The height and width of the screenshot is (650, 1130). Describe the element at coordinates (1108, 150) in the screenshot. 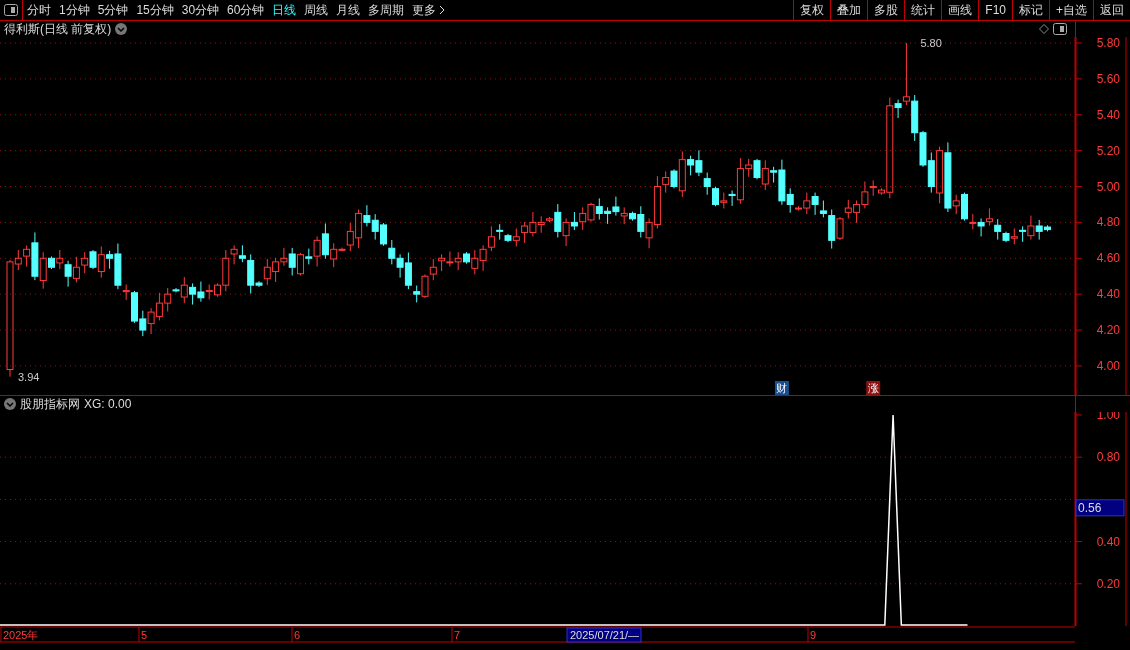

I see `price-axis-label: 5.20` at that location.